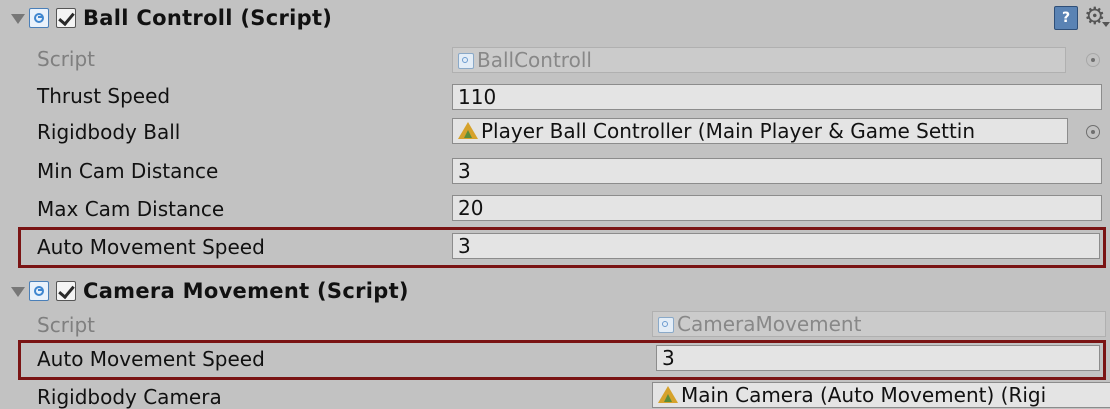 The height and width of the screenshot is (409, 1110). Describe the element at coordinates (864, 395) in the screenshot. I see `rigidbody-camera-value: Main Camera (Auto Movement) (Rigi` at that location.